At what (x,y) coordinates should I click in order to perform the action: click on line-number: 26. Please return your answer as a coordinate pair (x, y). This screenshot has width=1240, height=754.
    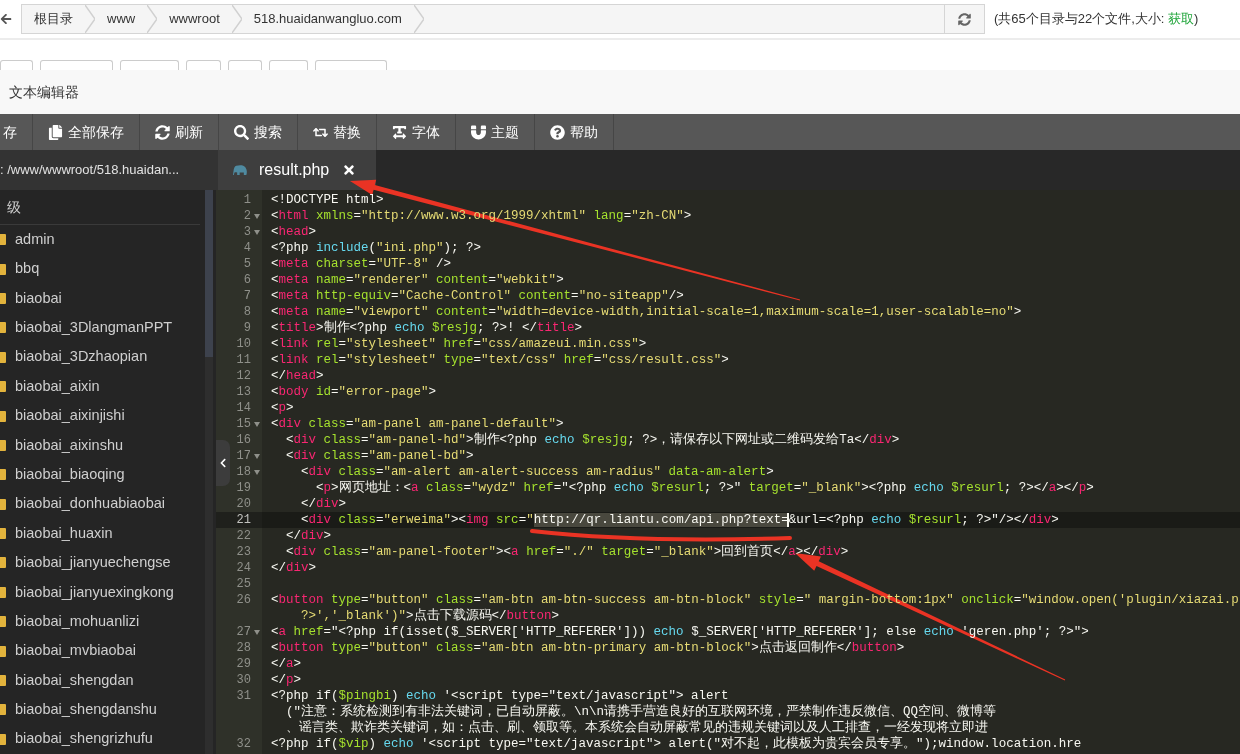
    Looking at the image, I should click on (243, 600).